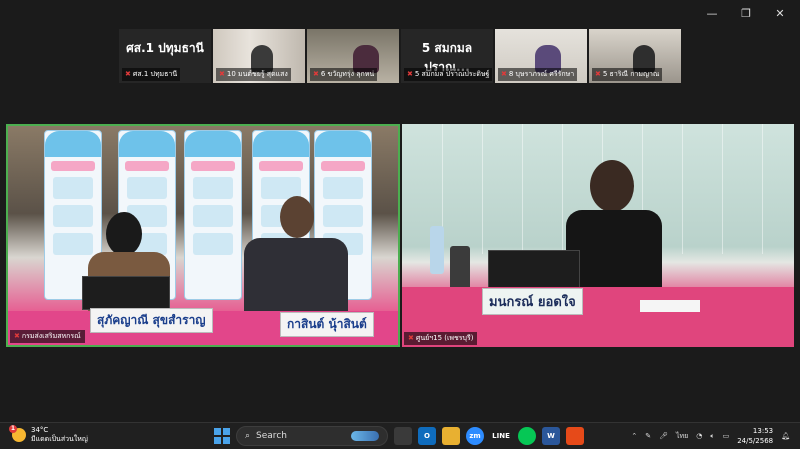  I want to click on search-icon: ⌕, so click(248, 436).